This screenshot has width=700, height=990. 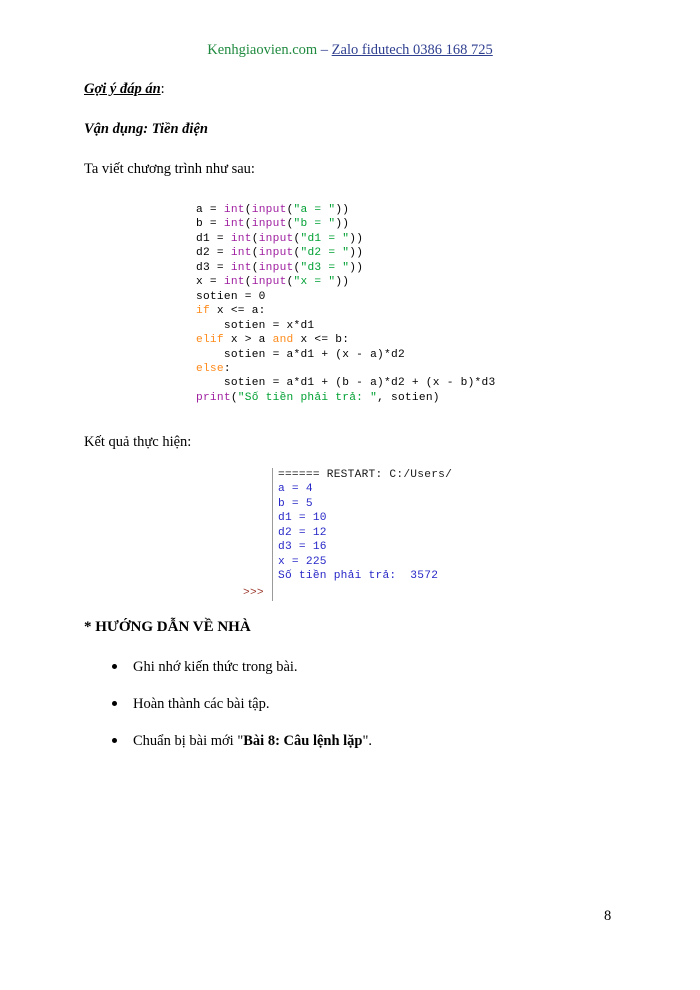 I want to click on result-label: Kết quả thực hiện:, so click(x=138, y=442).